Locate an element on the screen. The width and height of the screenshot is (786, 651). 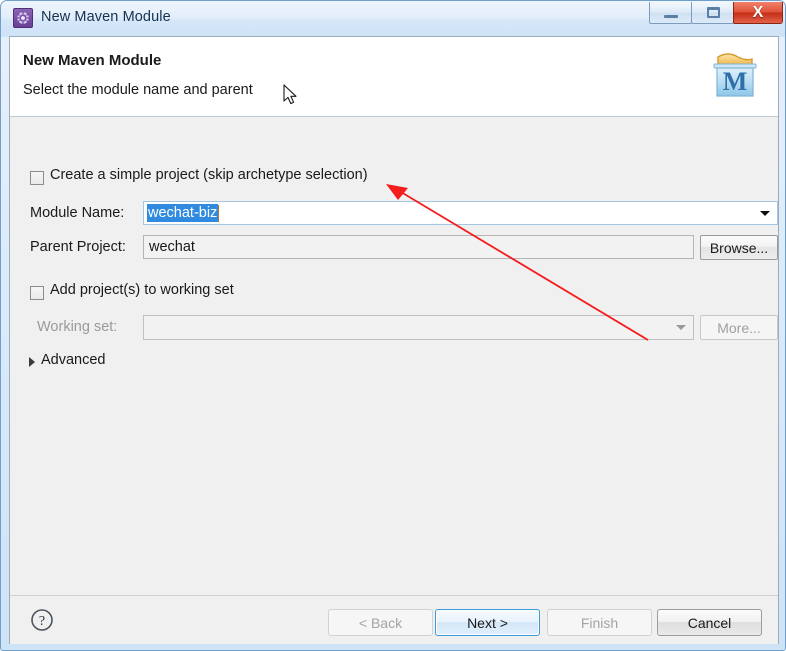
gear-icon-svg is located at coordinates (23, 18).